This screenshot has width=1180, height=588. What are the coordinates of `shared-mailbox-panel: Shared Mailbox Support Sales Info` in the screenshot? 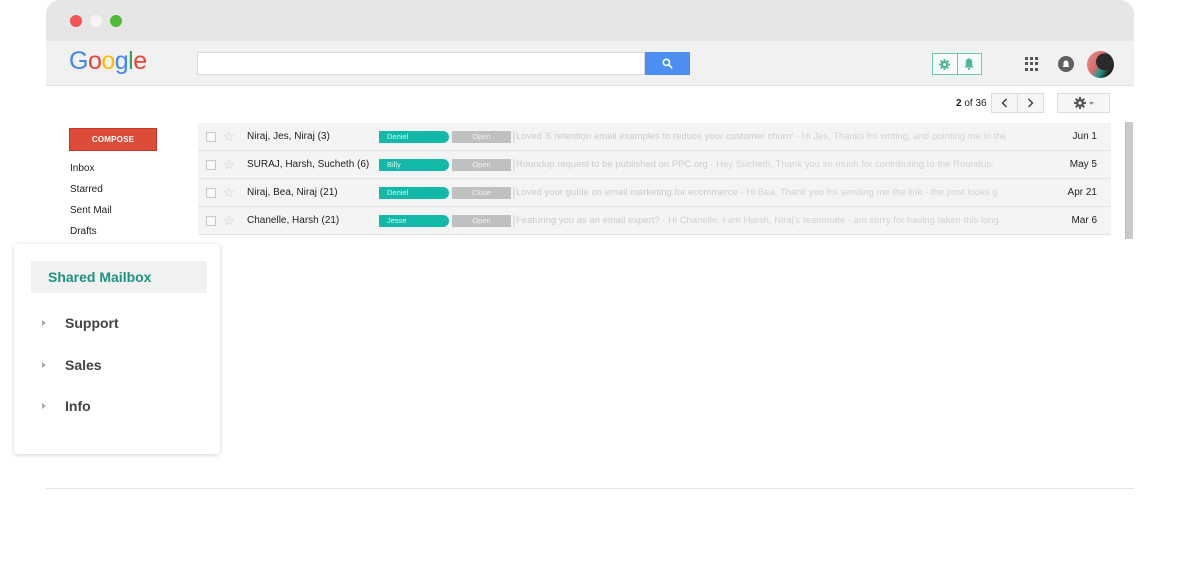 It's located at (117, 349).